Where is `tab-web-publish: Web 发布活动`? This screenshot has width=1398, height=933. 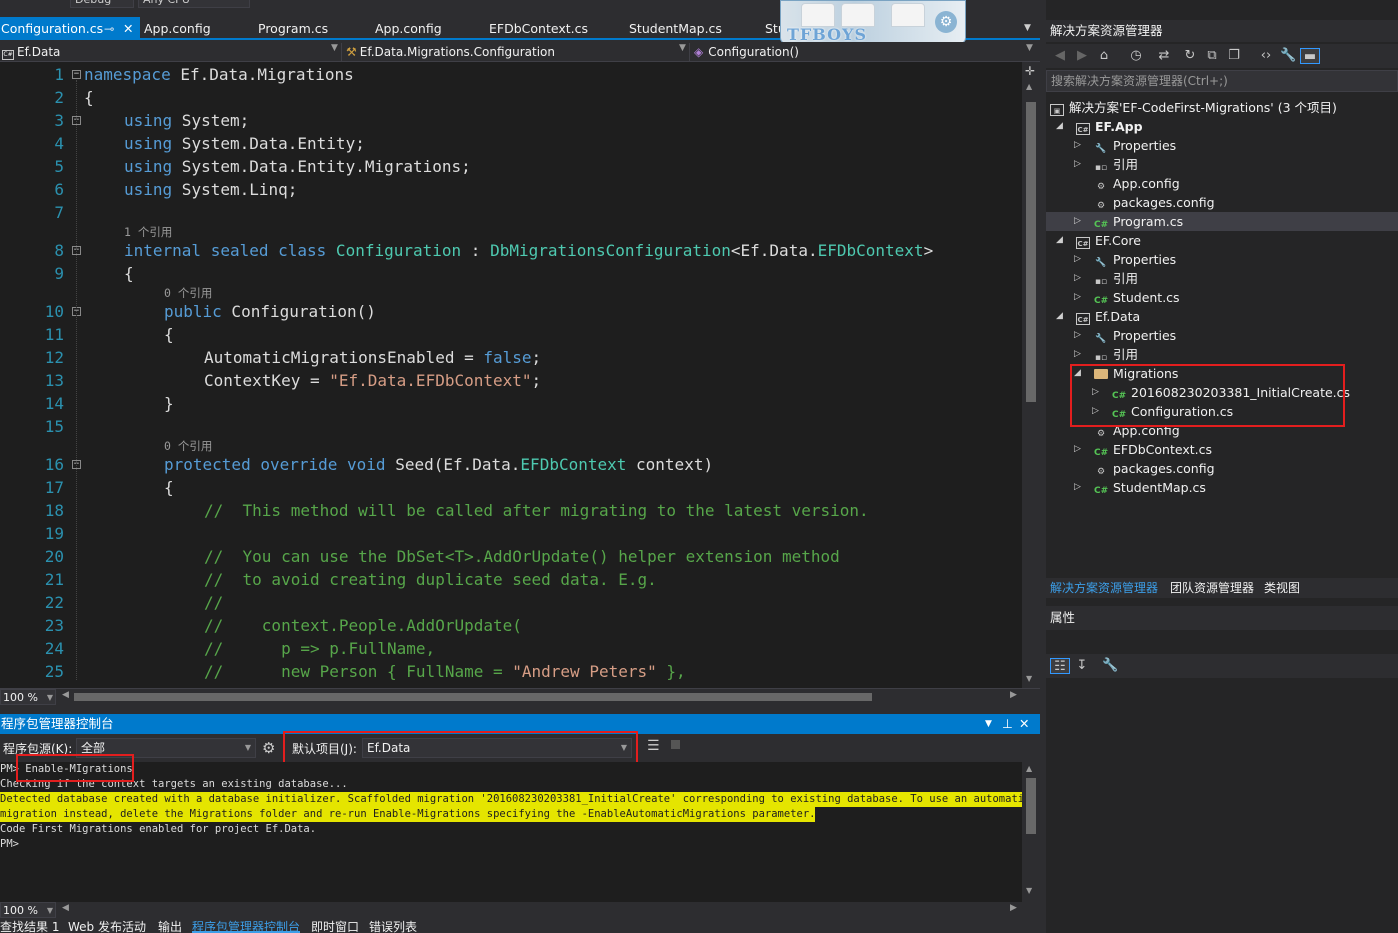 tab-web-publish: Web 发布活动 is located at coordinates (107, 925).